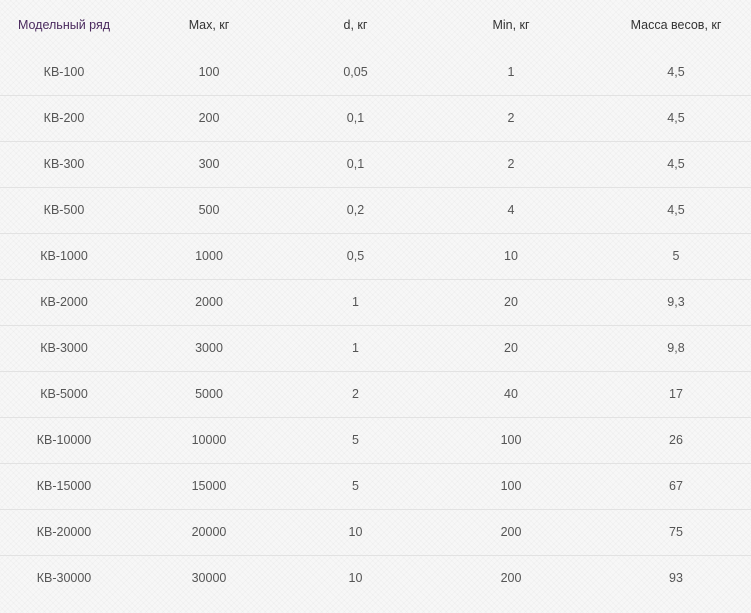 This screenshot has height=613, width=751. I want to click on cell-min: 10, so click(511, 255).